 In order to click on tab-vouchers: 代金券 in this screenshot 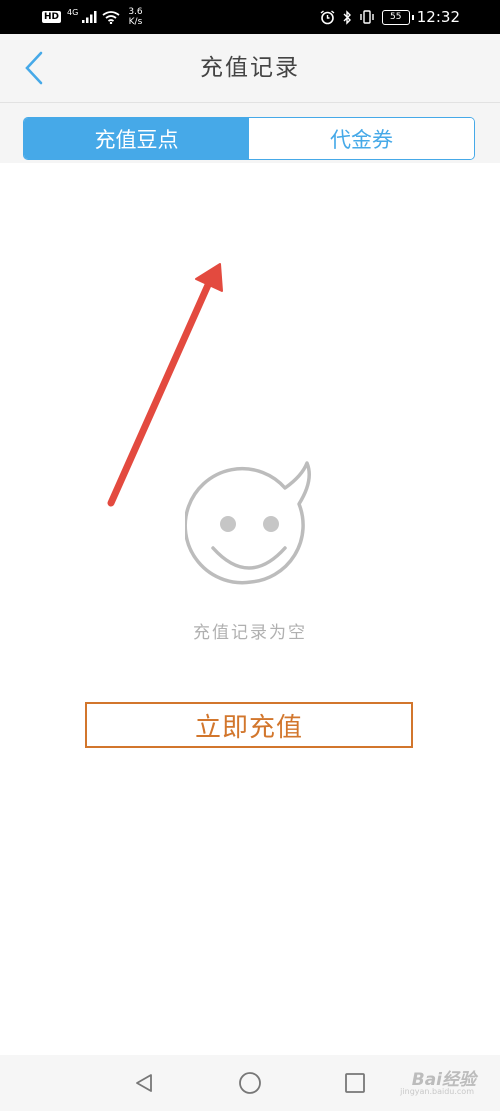, I will do `click(361, 138)`.